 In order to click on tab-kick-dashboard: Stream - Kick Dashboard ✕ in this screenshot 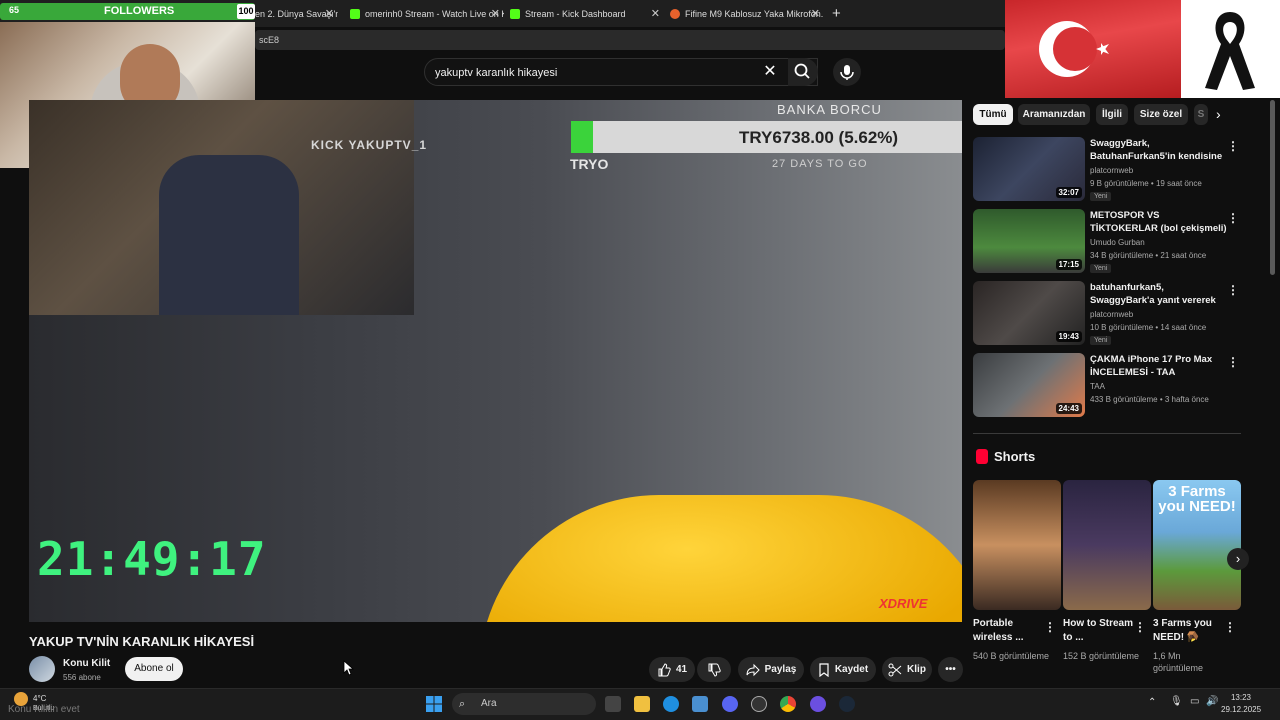, I will do `click(585, 13)`.